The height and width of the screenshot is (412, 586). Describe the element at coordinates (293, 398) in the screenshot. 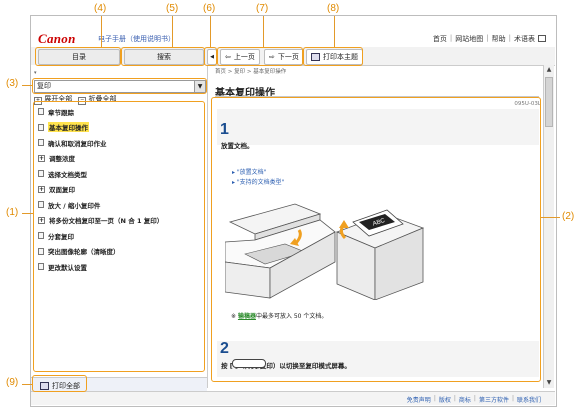

I see `footer: 免责声明 | 版权 | 商标 | 第三方软件 | 联系我们` at that location.